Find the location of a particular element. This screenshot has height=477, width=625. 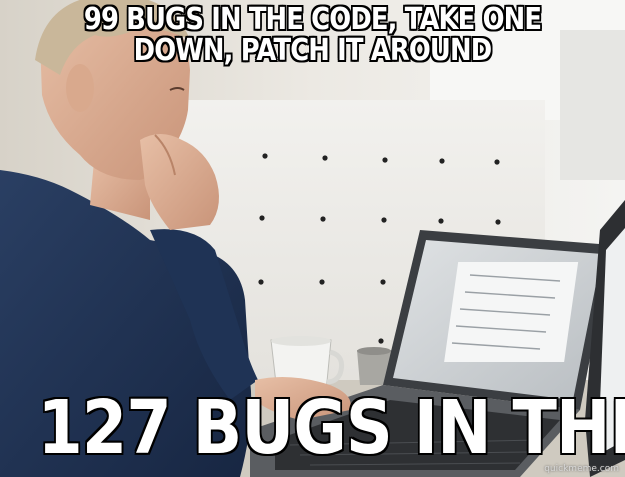

watermark-text: quickmeme.com is located at coordinates (581, 469).